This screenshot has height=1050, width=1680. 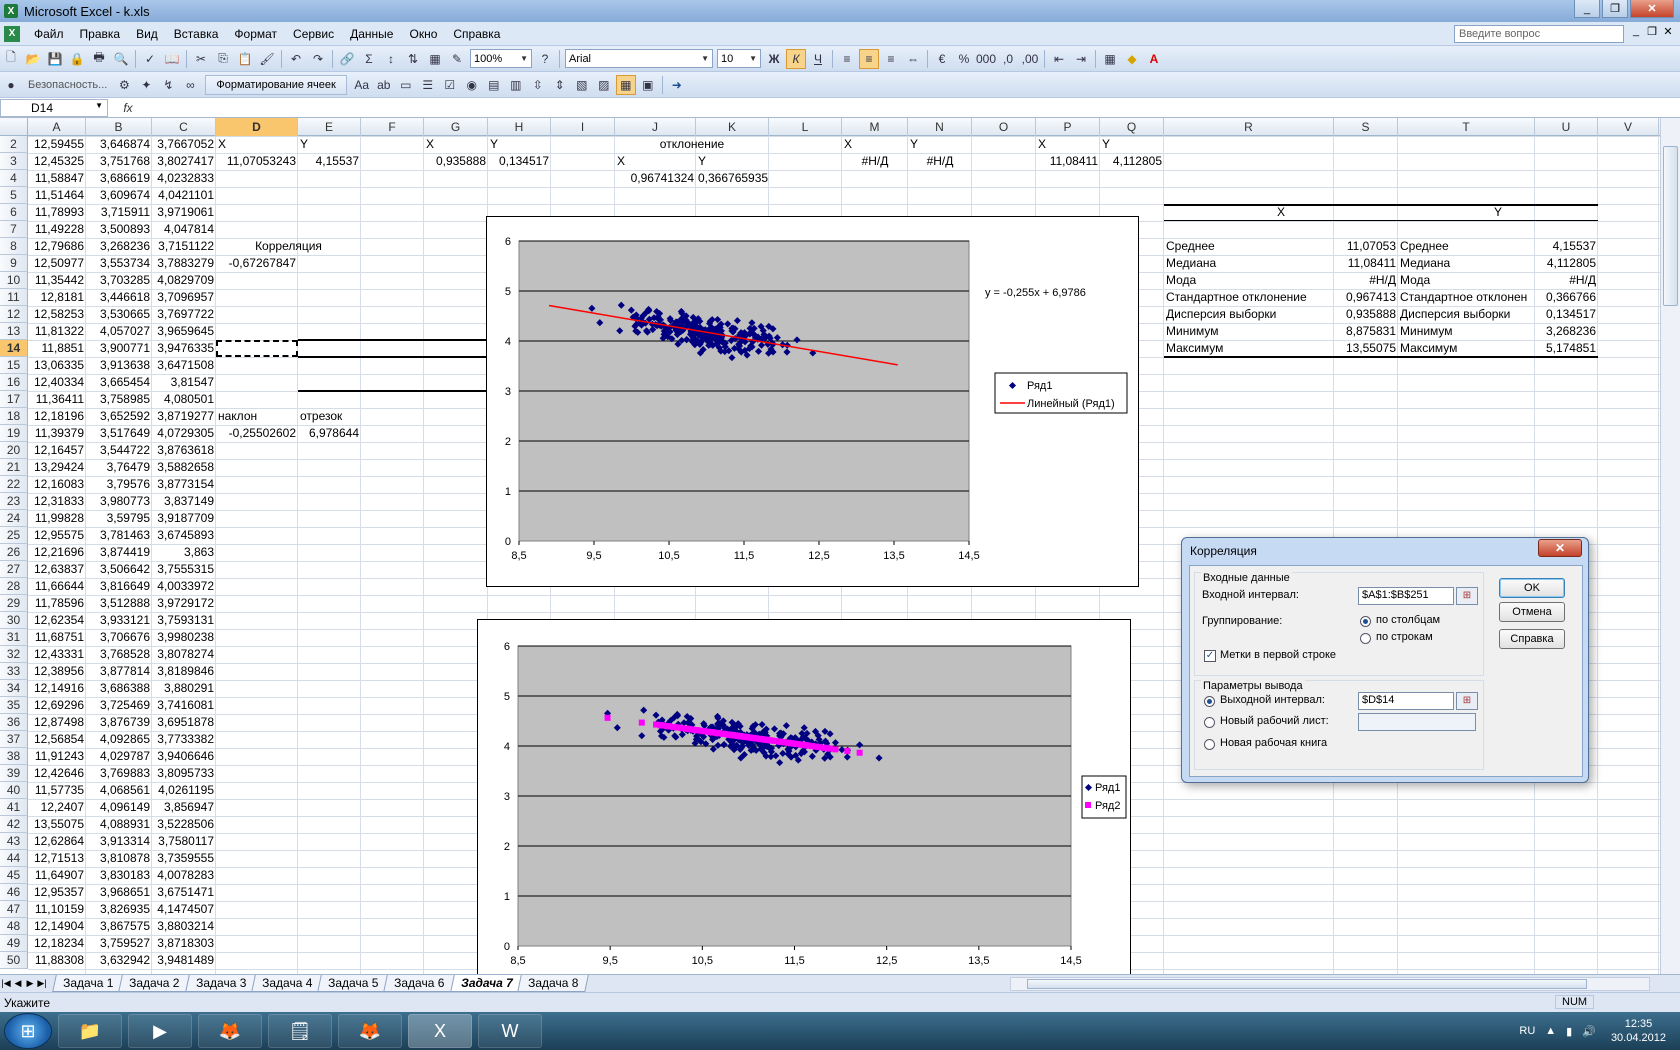 What do you see at coordinates (472, 85) in the screenshot?
I see `radio-icon: ◉` at bounding box center [472, 85].